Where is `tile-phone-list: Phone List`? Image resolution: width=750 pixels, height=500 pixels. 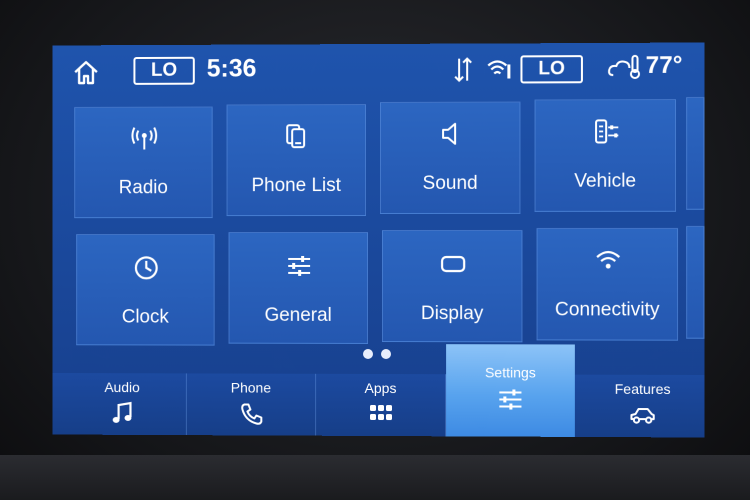
tile-phone-list: Phone List is located at coordinates (296, 160).